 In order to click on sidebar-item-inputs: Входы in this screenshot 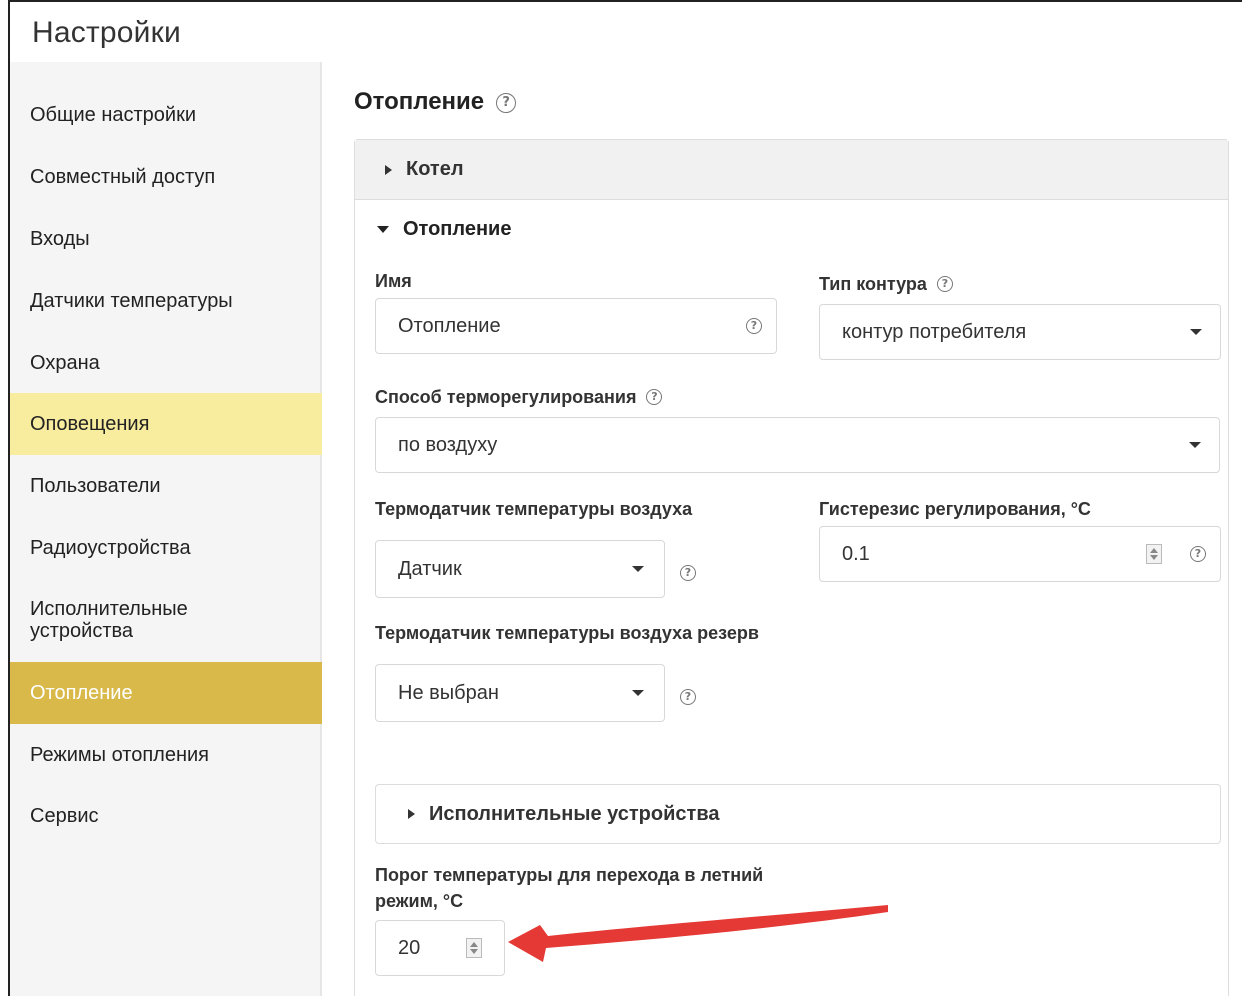, I will do `click(166, 239)`.